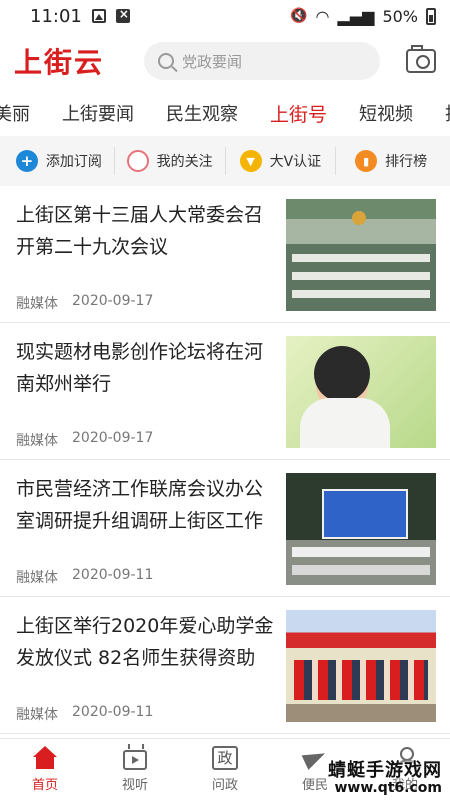 The height and width of the screenshot is (800, 450). I want to click on search-placeholder: 党政要闻, so click(212, 61).